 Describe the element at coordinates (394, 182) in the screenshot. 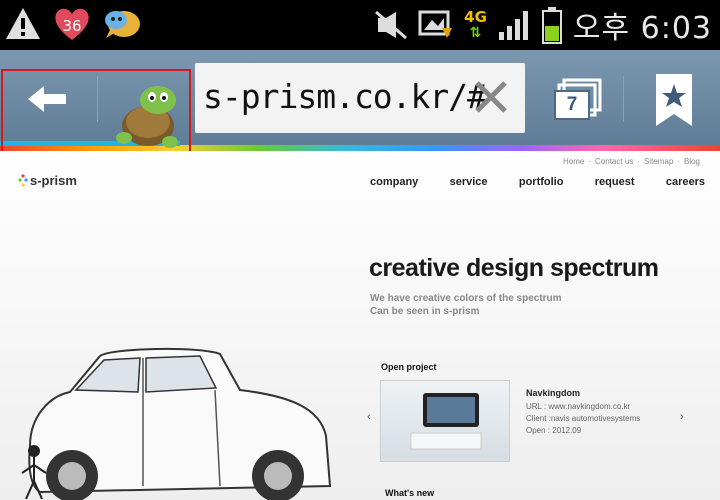

I see `nav-company: company` at that location.